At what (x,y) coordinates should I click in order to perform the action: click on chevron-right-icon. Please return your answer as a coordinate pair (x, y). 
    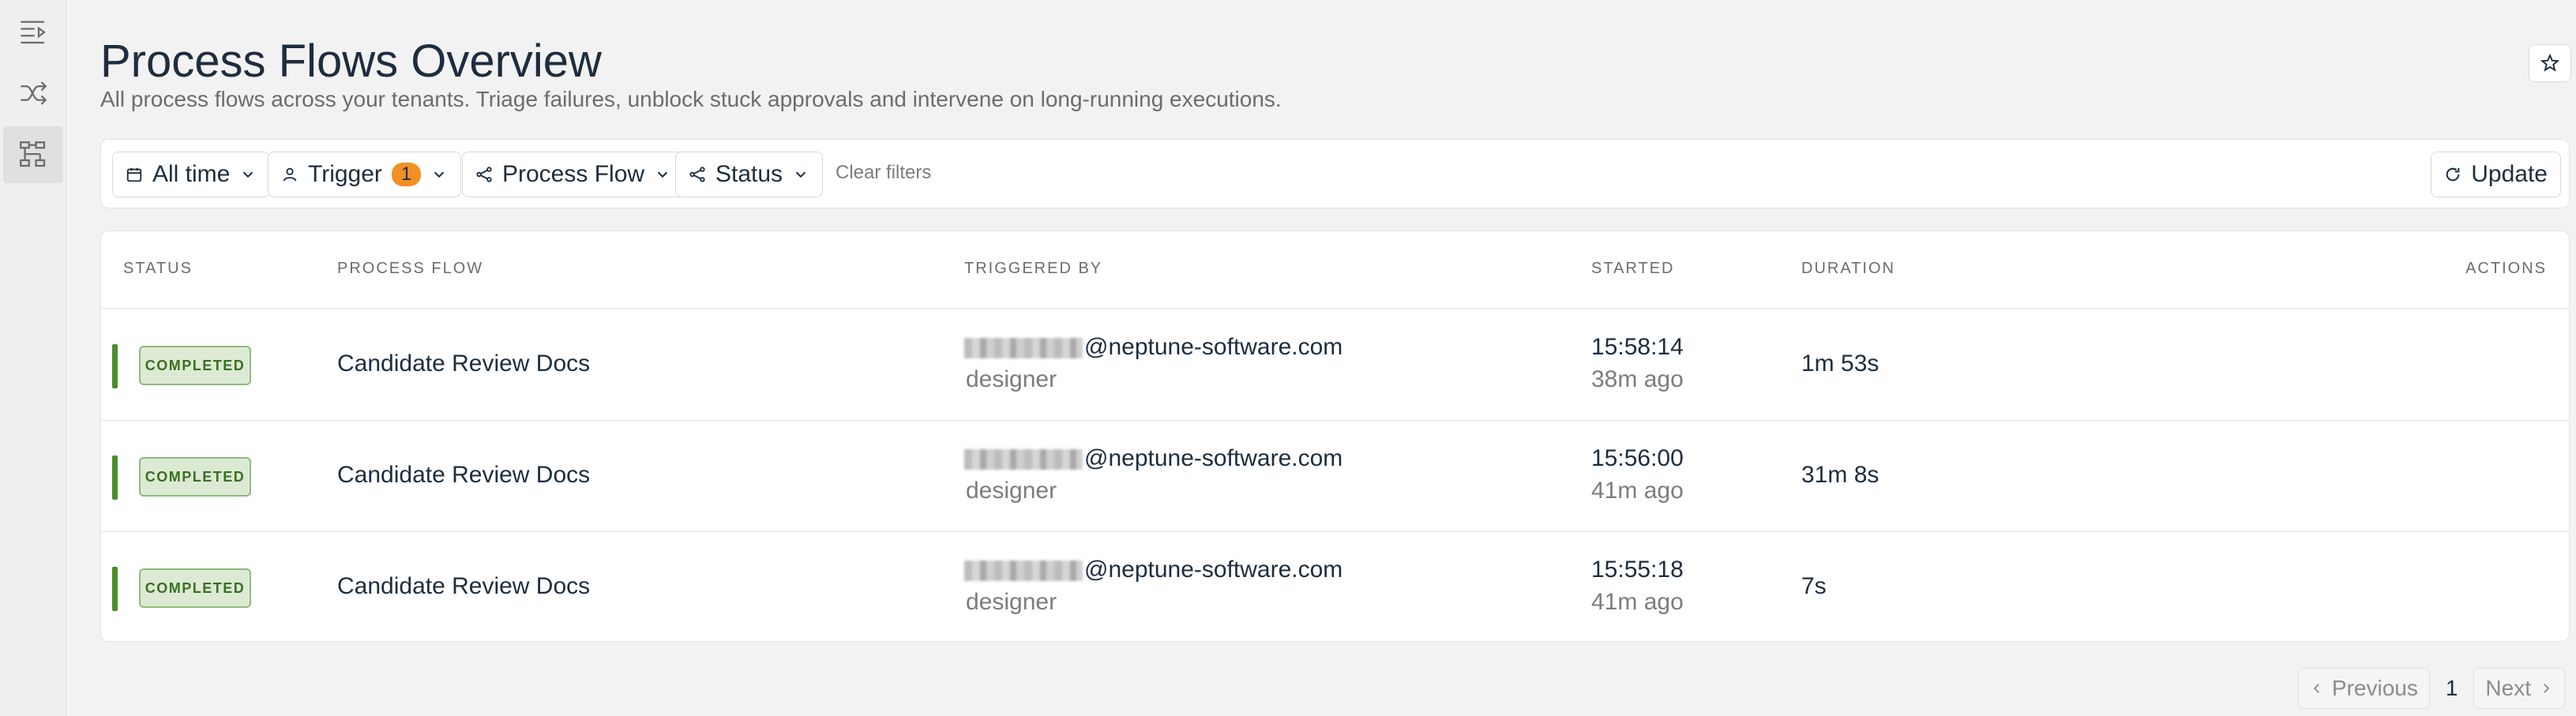
    Looking at the image, I should click on (2547, 688).